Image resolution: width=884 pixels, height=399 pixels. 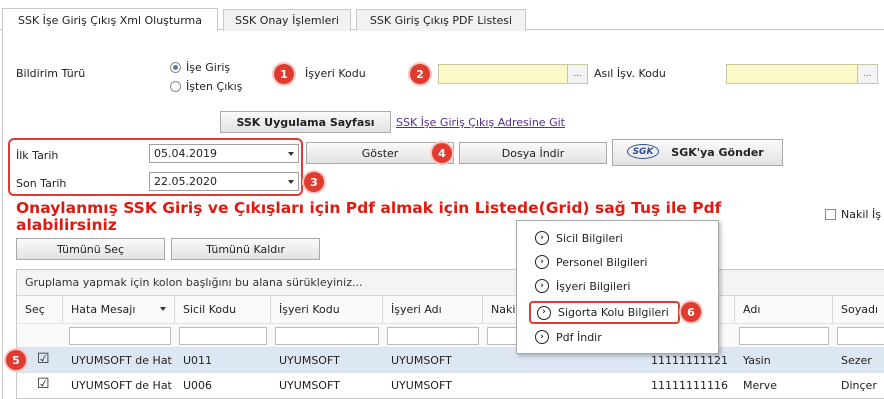 What do you see at coordinates (198, 360) in the screenshot?
I see `cell-sicil-kodu: U011` at bounding box center [198, 360].